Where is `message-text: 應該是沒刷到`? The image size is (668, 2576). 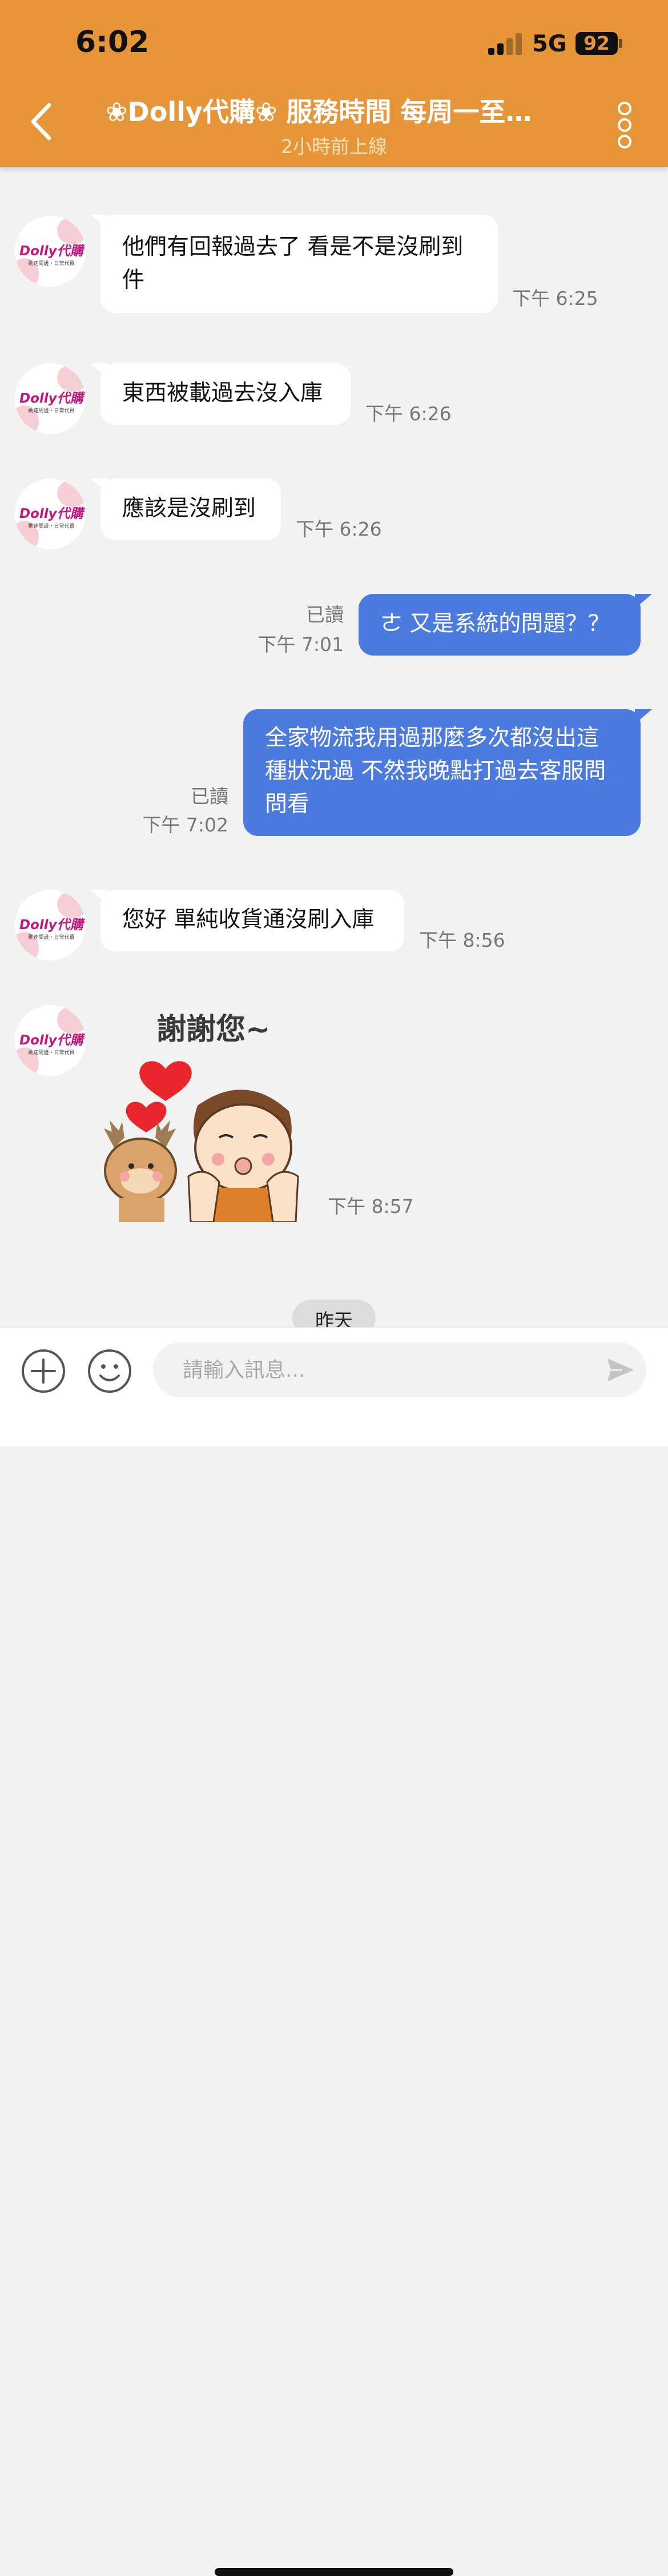
message-text: 應該是沒刷到 is located at coordinates (189, 508).